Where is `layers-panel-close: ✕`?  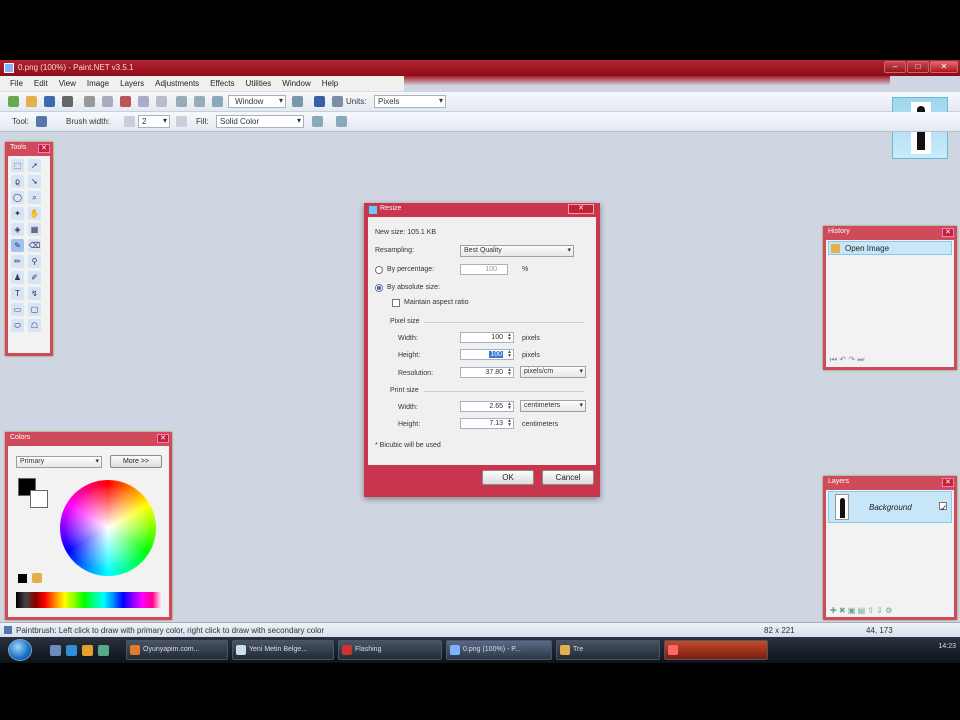
layers-panel-close: ✕ is located at coordinates (948, 482).